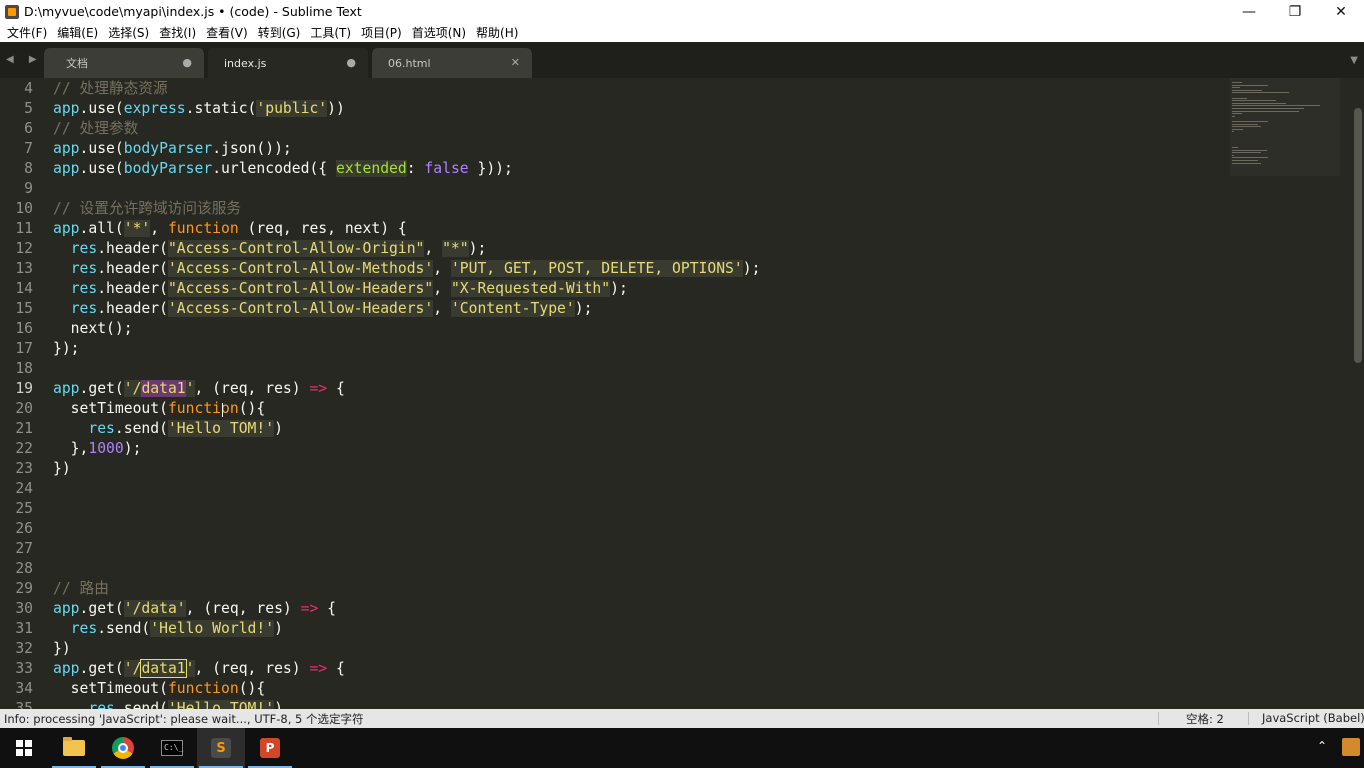  What do you see at coordinates (24, 208) in the screenshot?
I see `line-number: 10` at bounding box center [24, 208].